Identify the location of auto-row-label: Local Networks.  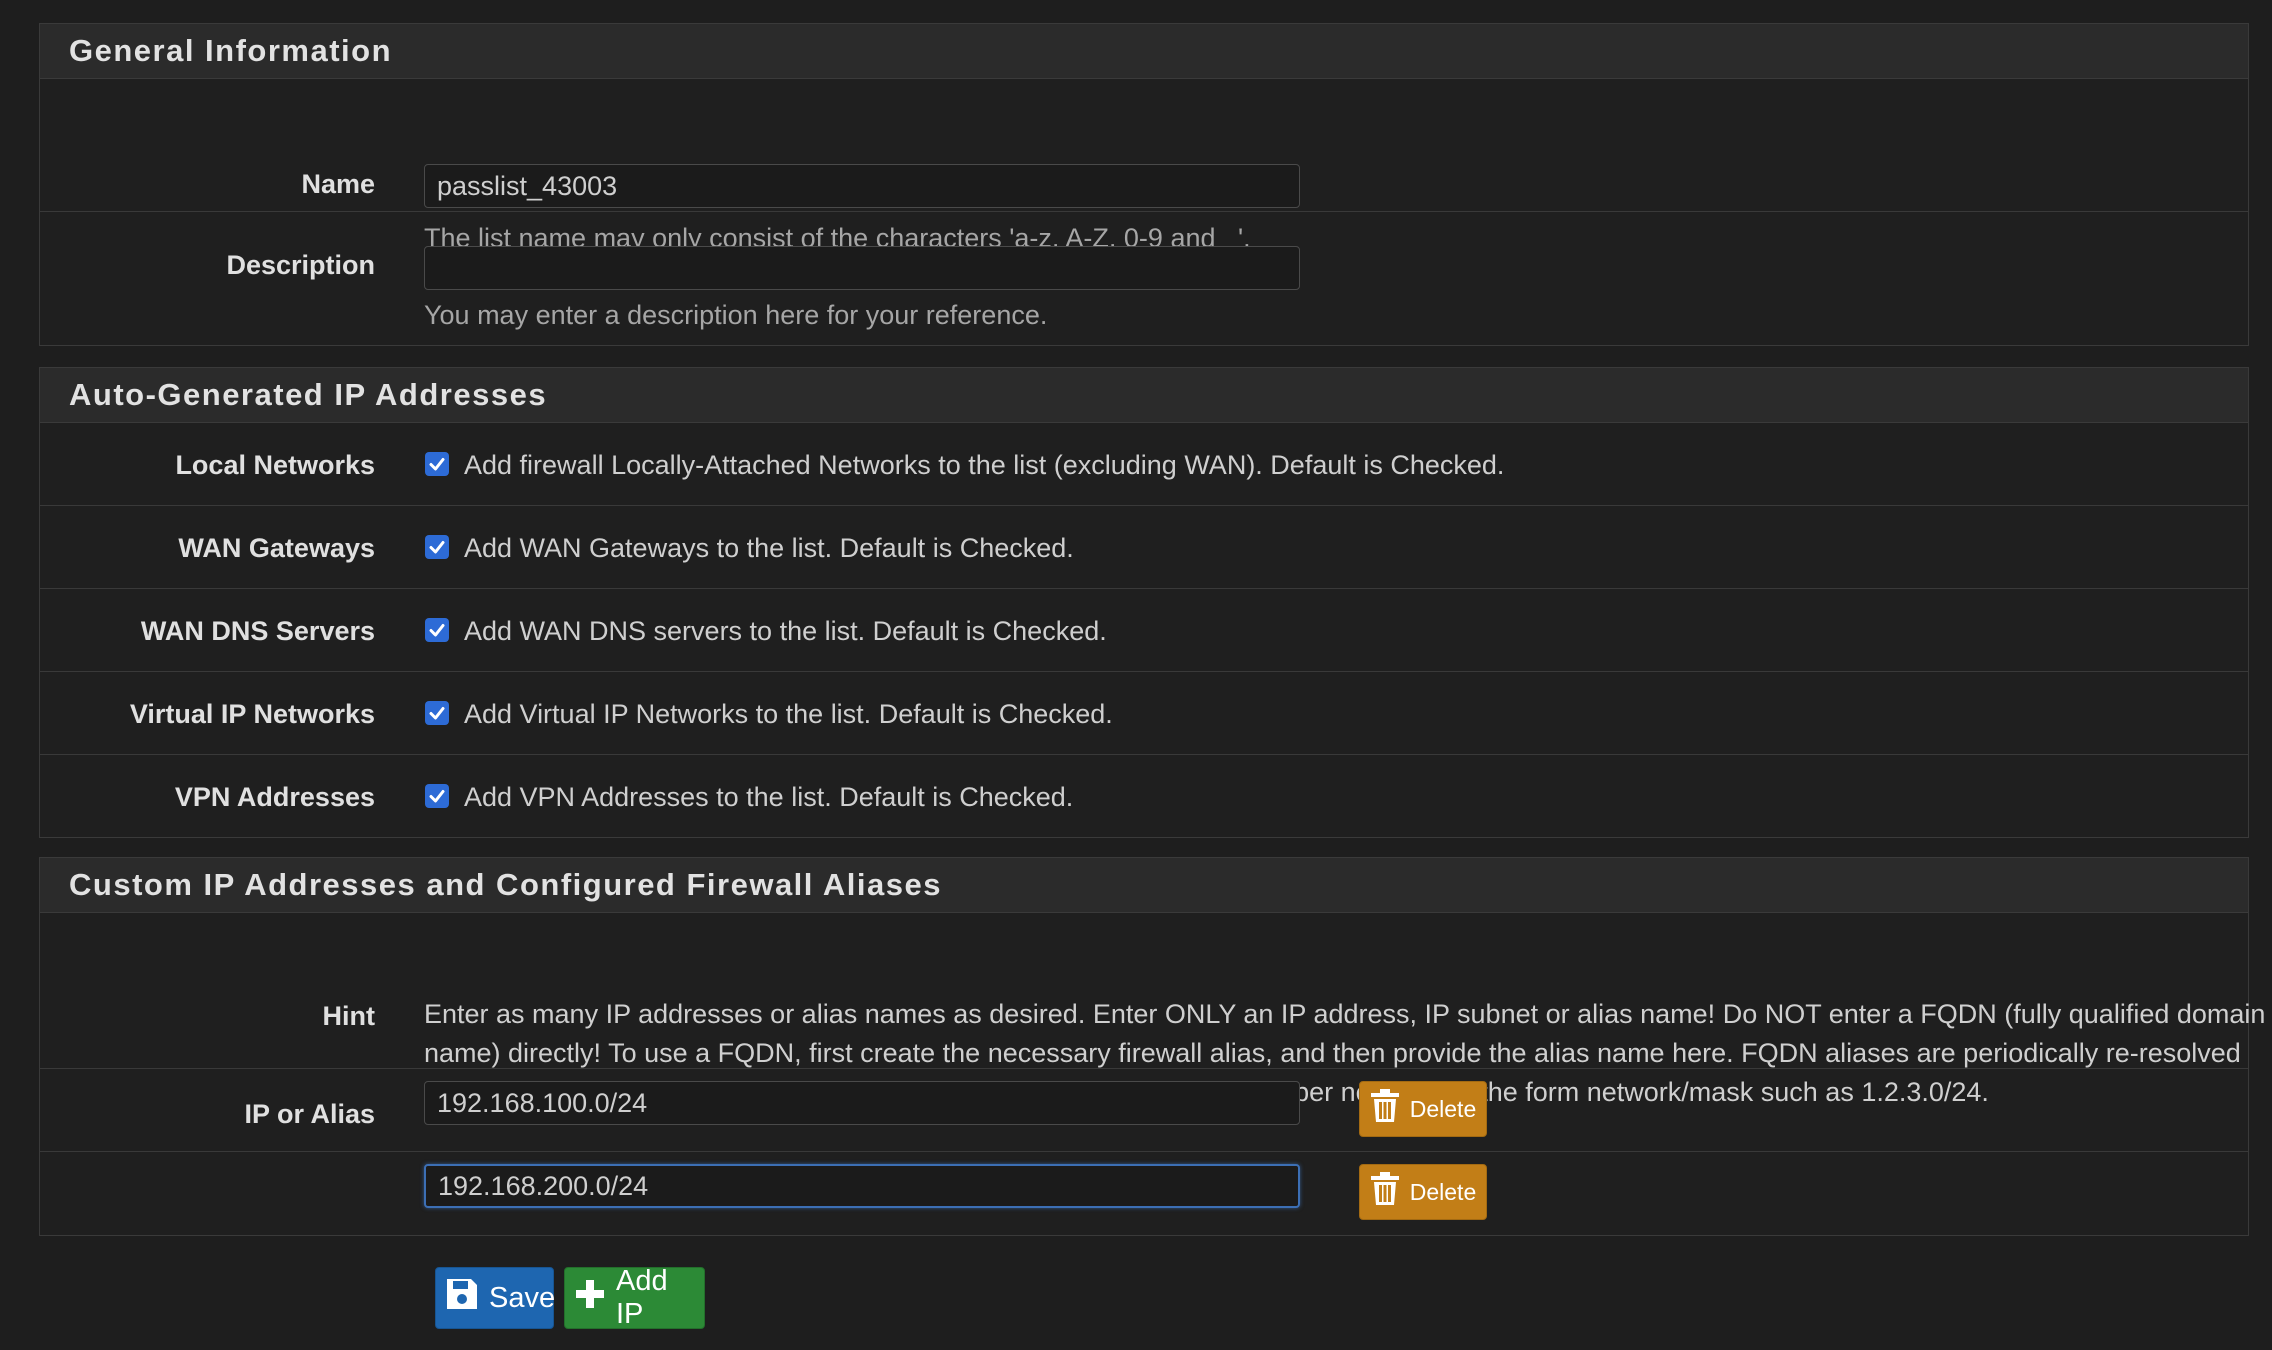
(275, 465).